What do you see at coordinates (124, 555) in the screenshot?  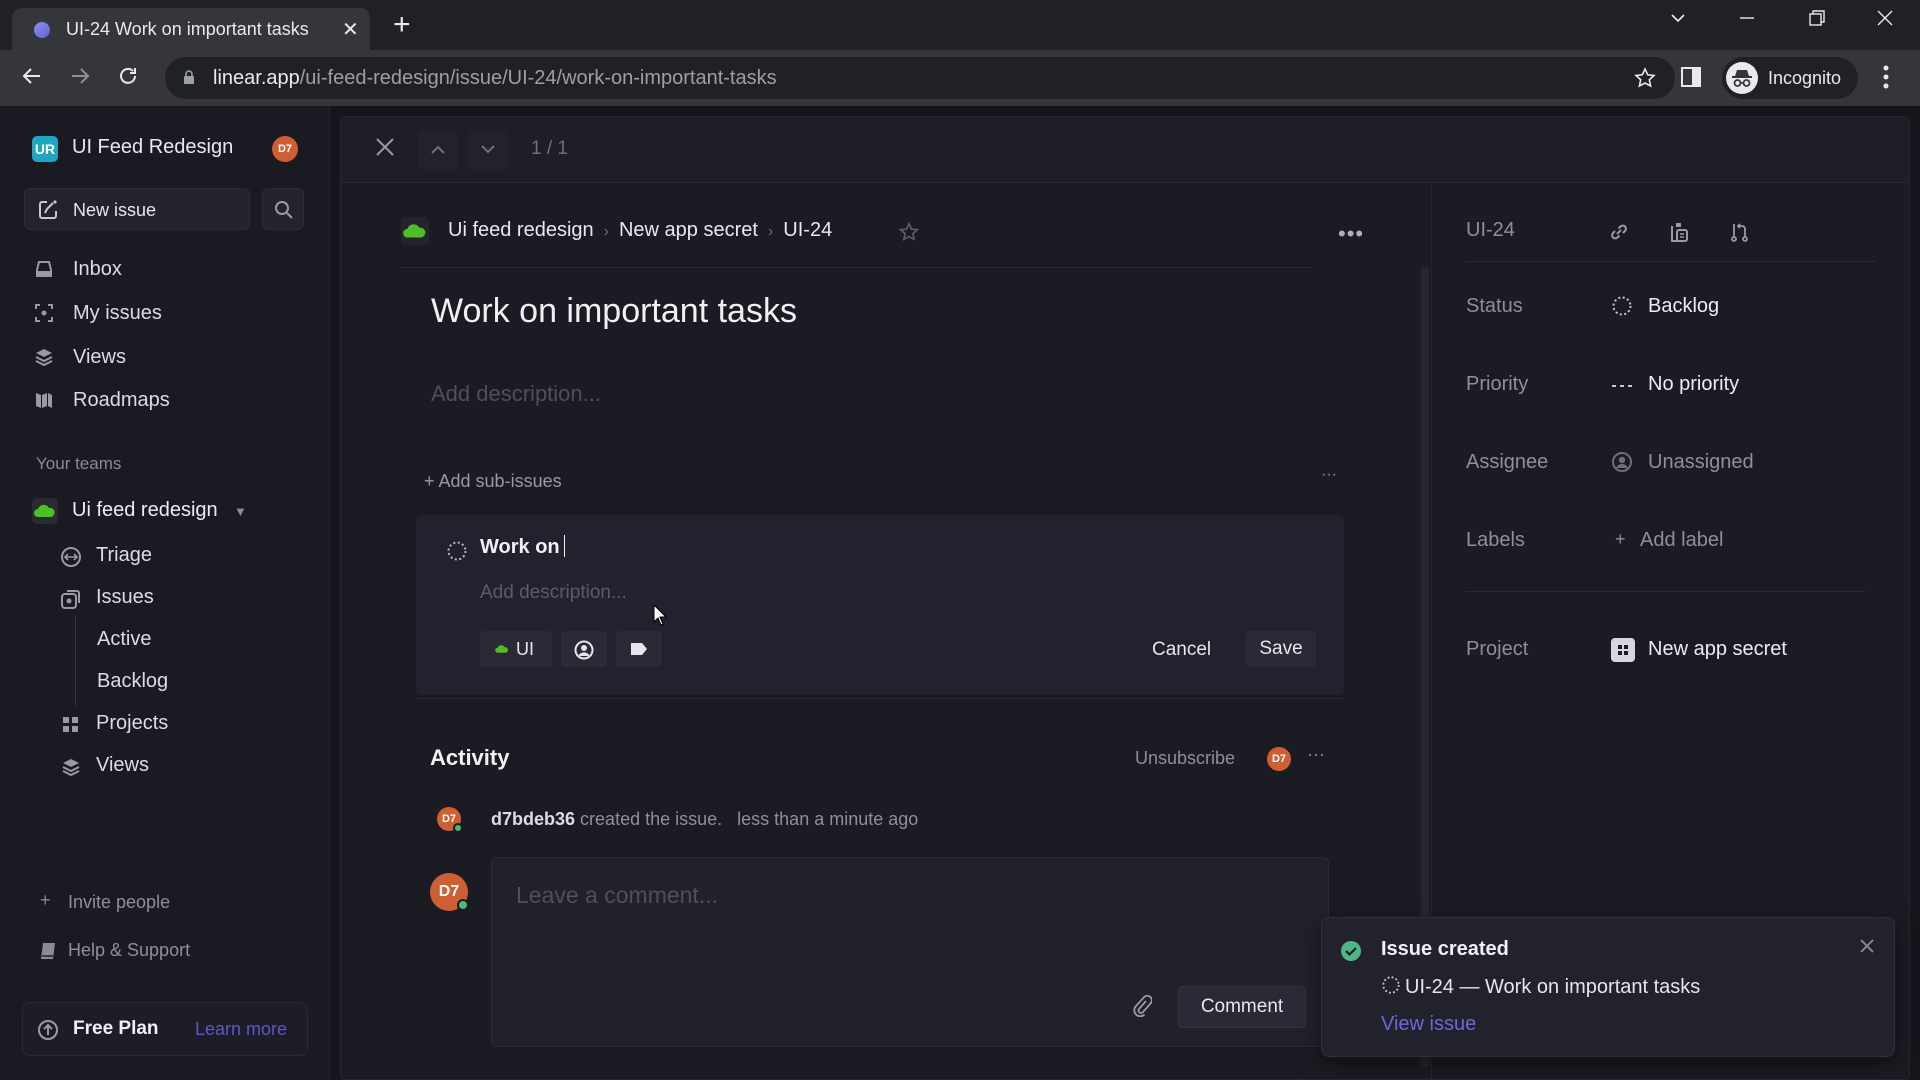 I see `team-item-label: Triage` at bounding box center [124, 555].